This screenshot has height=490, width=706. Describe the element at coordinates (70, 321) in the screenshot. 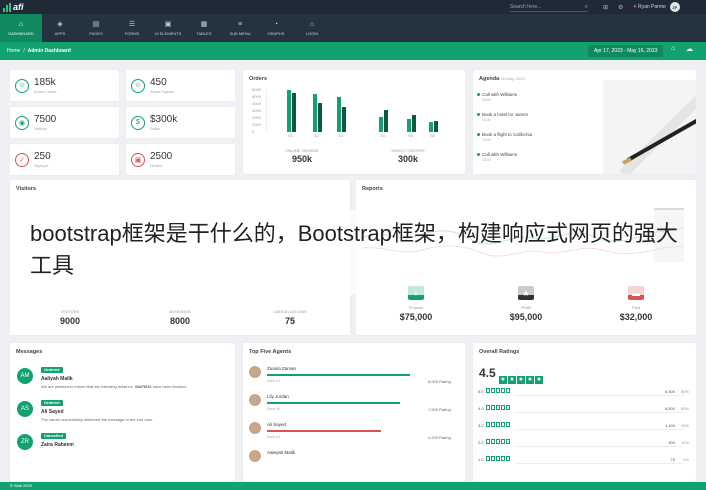

I see `visitor-stat-value: 9000` at that location.